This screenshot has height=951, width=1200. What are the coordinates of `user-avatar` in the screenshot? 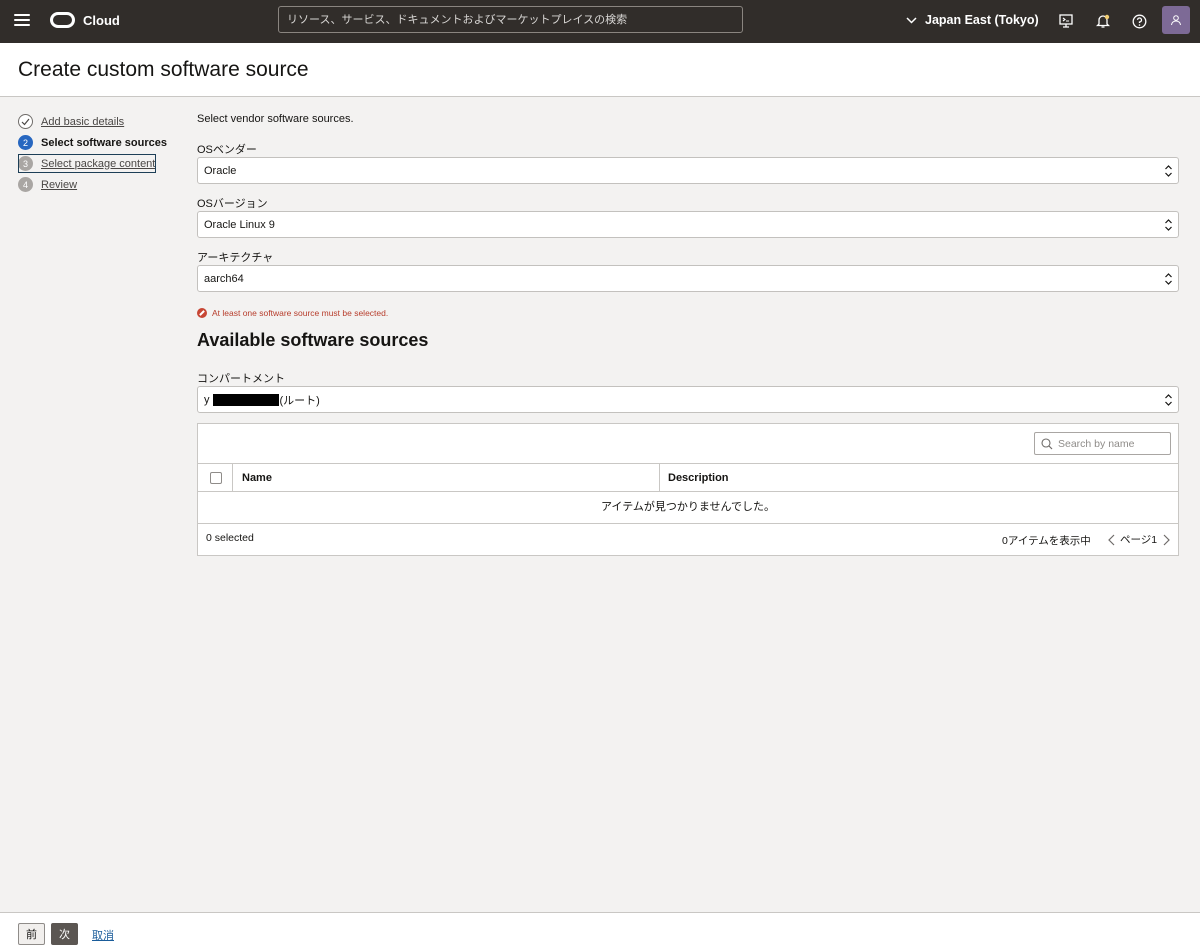 It's located at (1176, 20).